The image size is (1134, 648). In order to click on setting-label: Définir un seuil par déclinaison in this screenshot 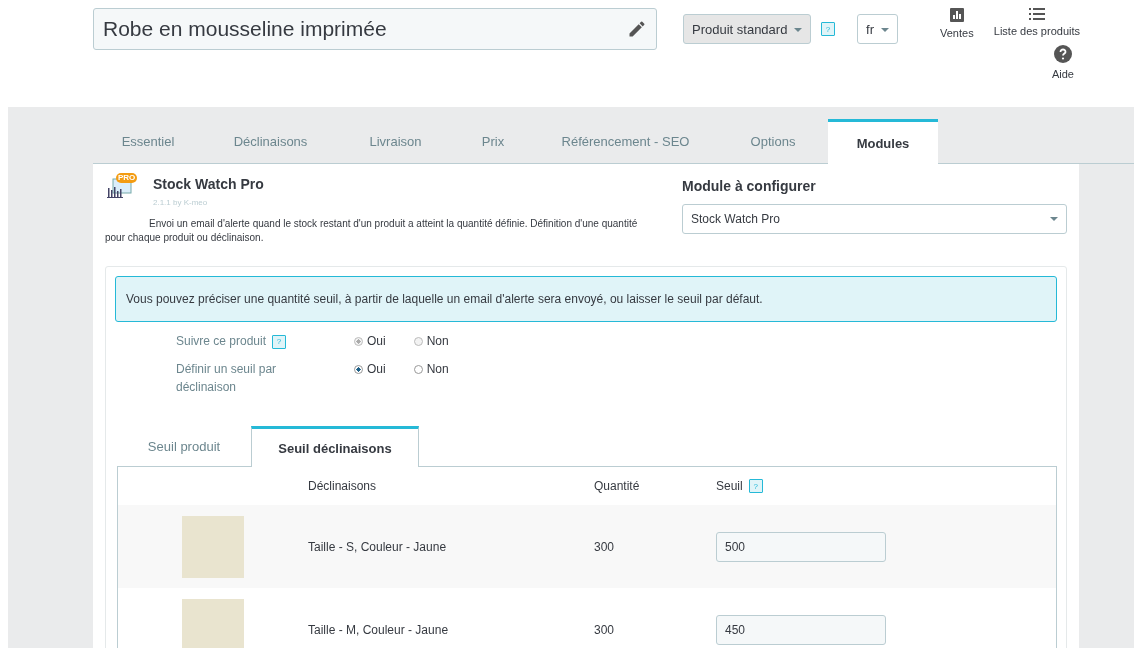, I will do `click(226, 378)`.